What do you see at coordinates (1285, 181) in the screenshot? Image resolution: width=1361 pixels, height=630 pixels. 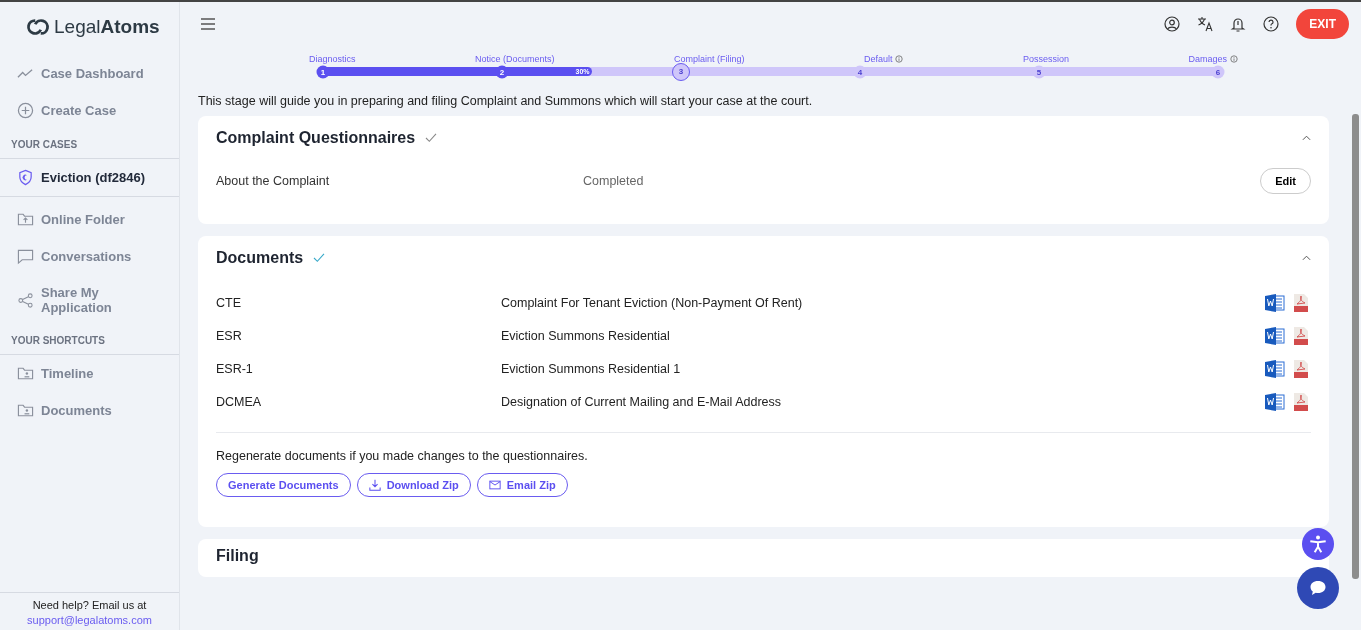 I see `edit-button: Edit` at bounding box center [1285, 181].